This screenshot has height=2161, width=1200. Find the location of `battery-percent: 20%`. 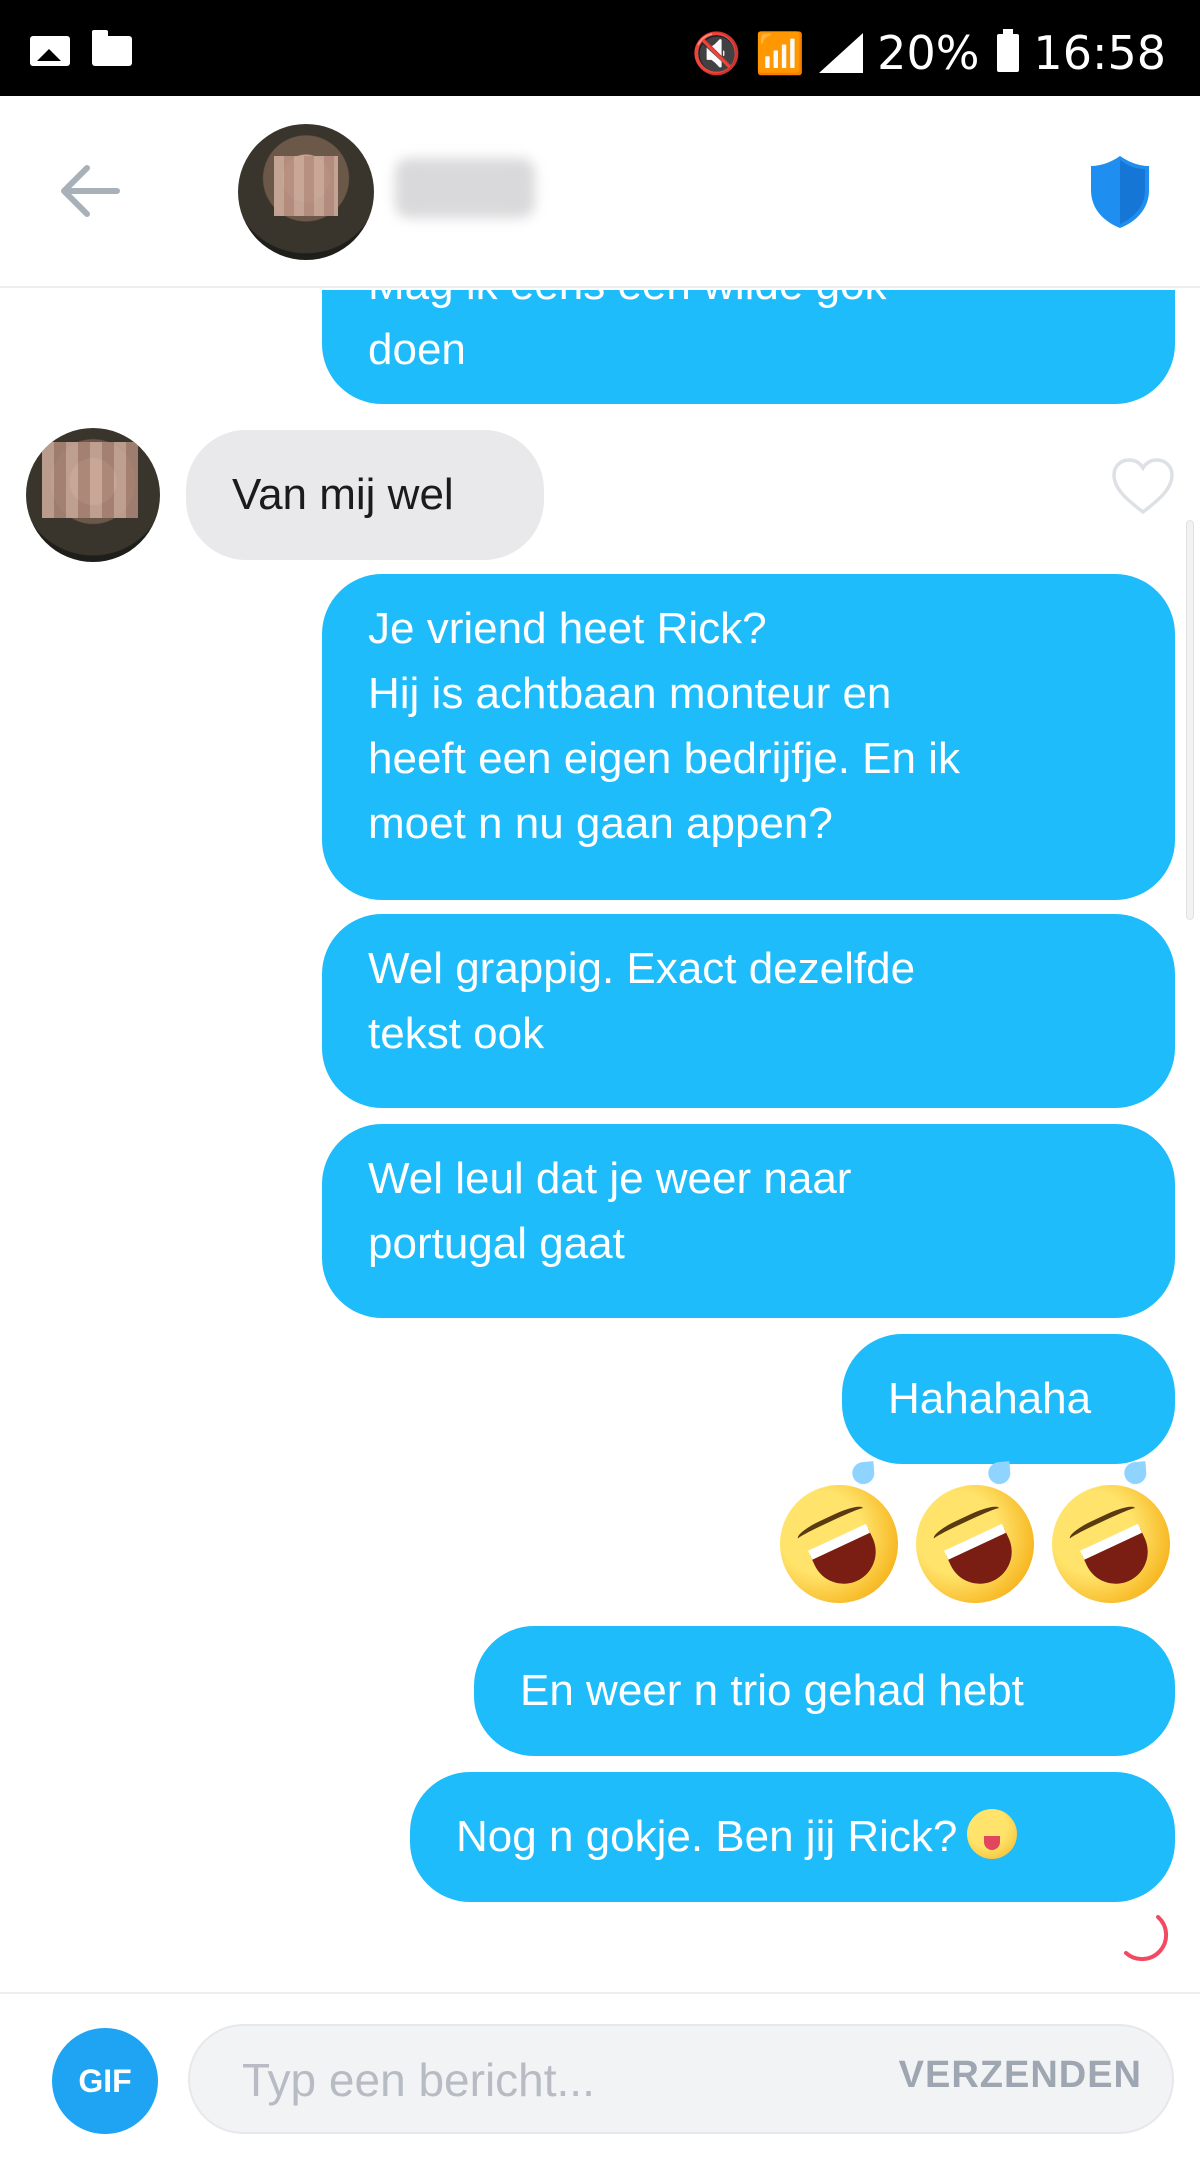

battery-percent: 20% is located at coordinates (928, 53).